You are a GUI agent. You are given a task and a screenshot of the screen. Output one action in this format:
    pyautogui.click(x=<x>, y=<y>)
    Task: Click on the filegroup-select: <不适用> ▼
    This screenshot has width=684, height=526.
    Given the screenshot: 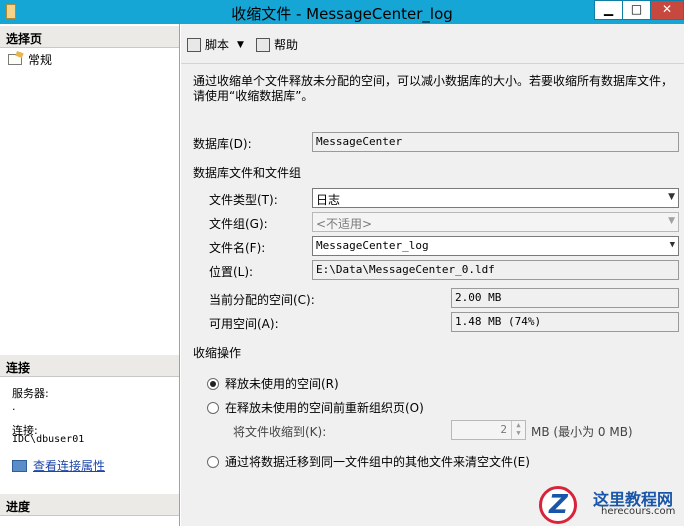 What is the action you would take?
    pyautogui.click(x=495, y=222)
    